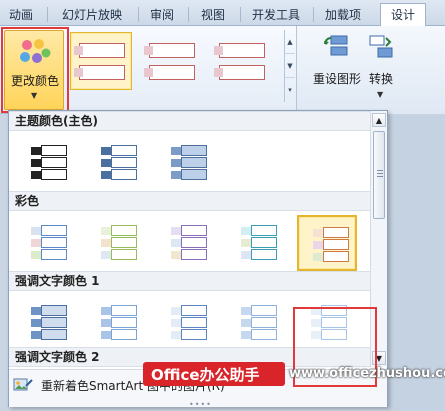  Describe the element at coordinates (117, 163) in the screenshot. I see `color-option-theme-blue` at that location.